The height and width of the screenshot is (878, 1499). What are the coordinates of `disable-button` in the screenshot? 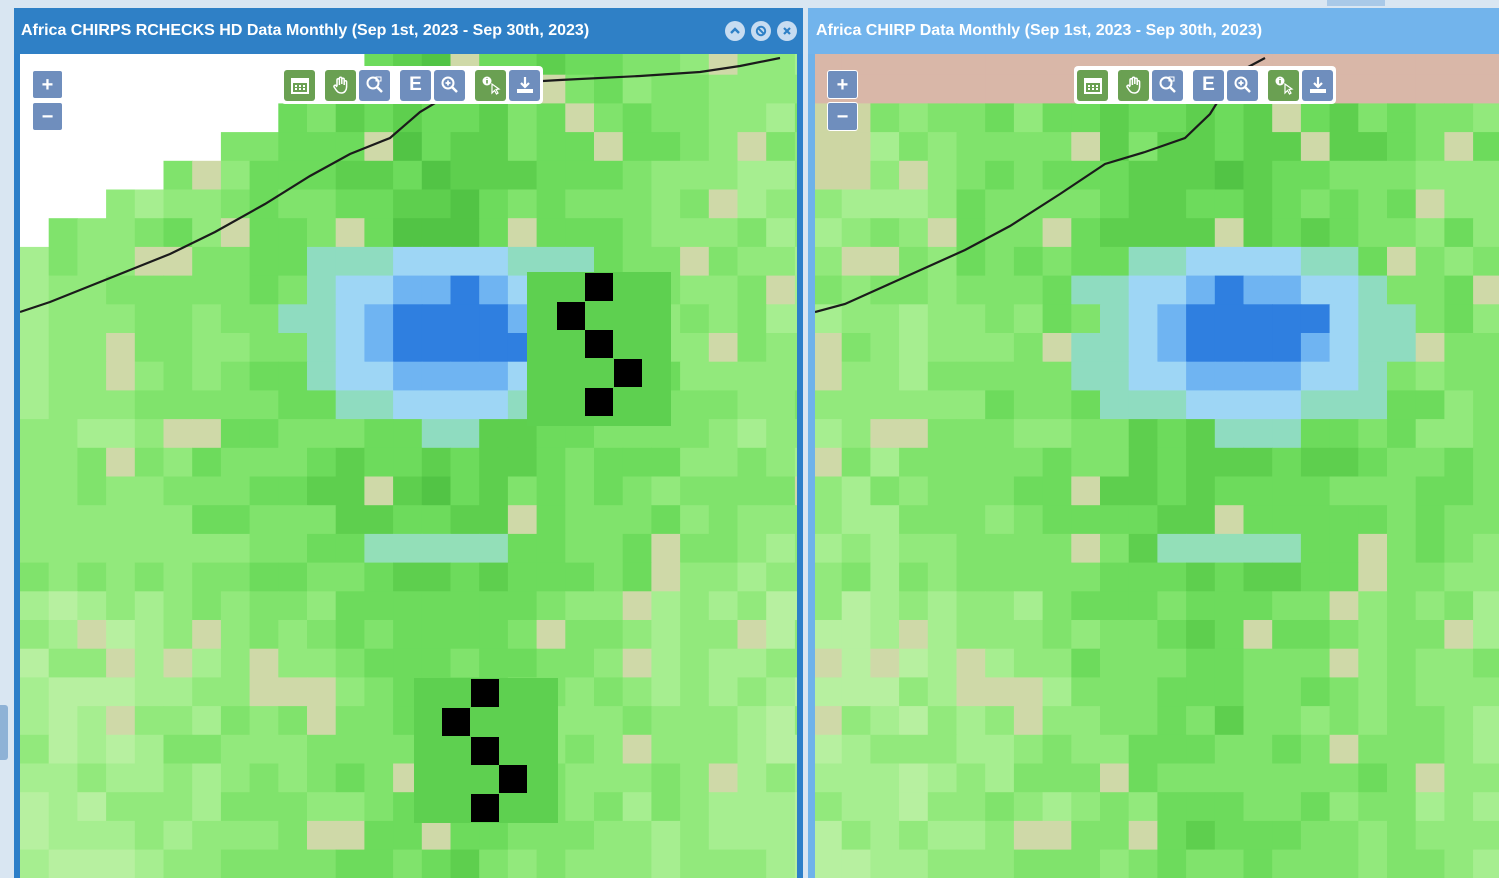 It's located at (761, 31).